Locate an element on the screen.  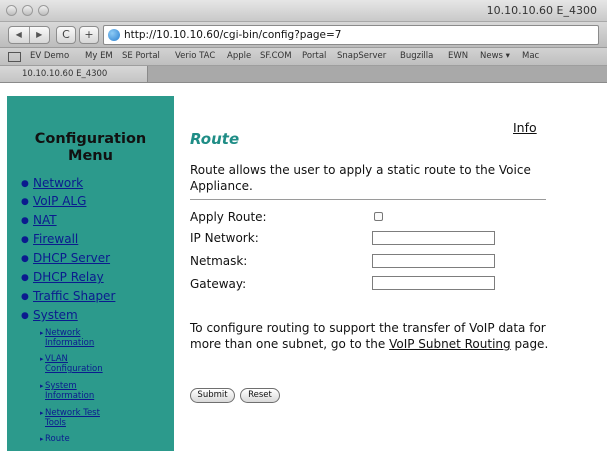
forward-icon: ▶ is located at coordinates (39, 35).